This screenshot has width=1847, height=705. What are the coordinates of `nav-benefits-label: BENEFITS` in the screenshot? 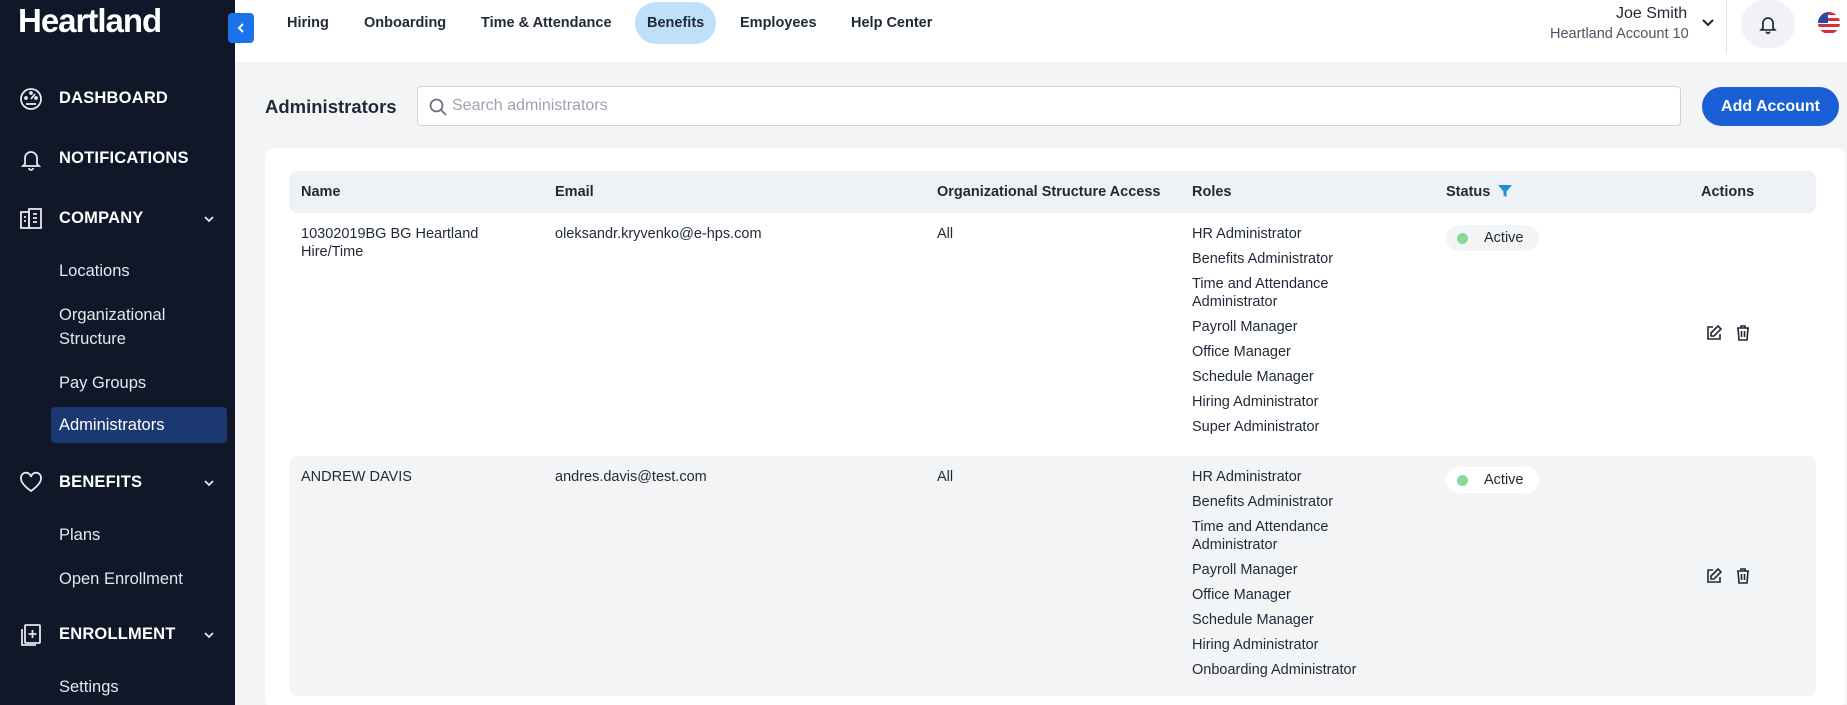 It's located at (101, 481).